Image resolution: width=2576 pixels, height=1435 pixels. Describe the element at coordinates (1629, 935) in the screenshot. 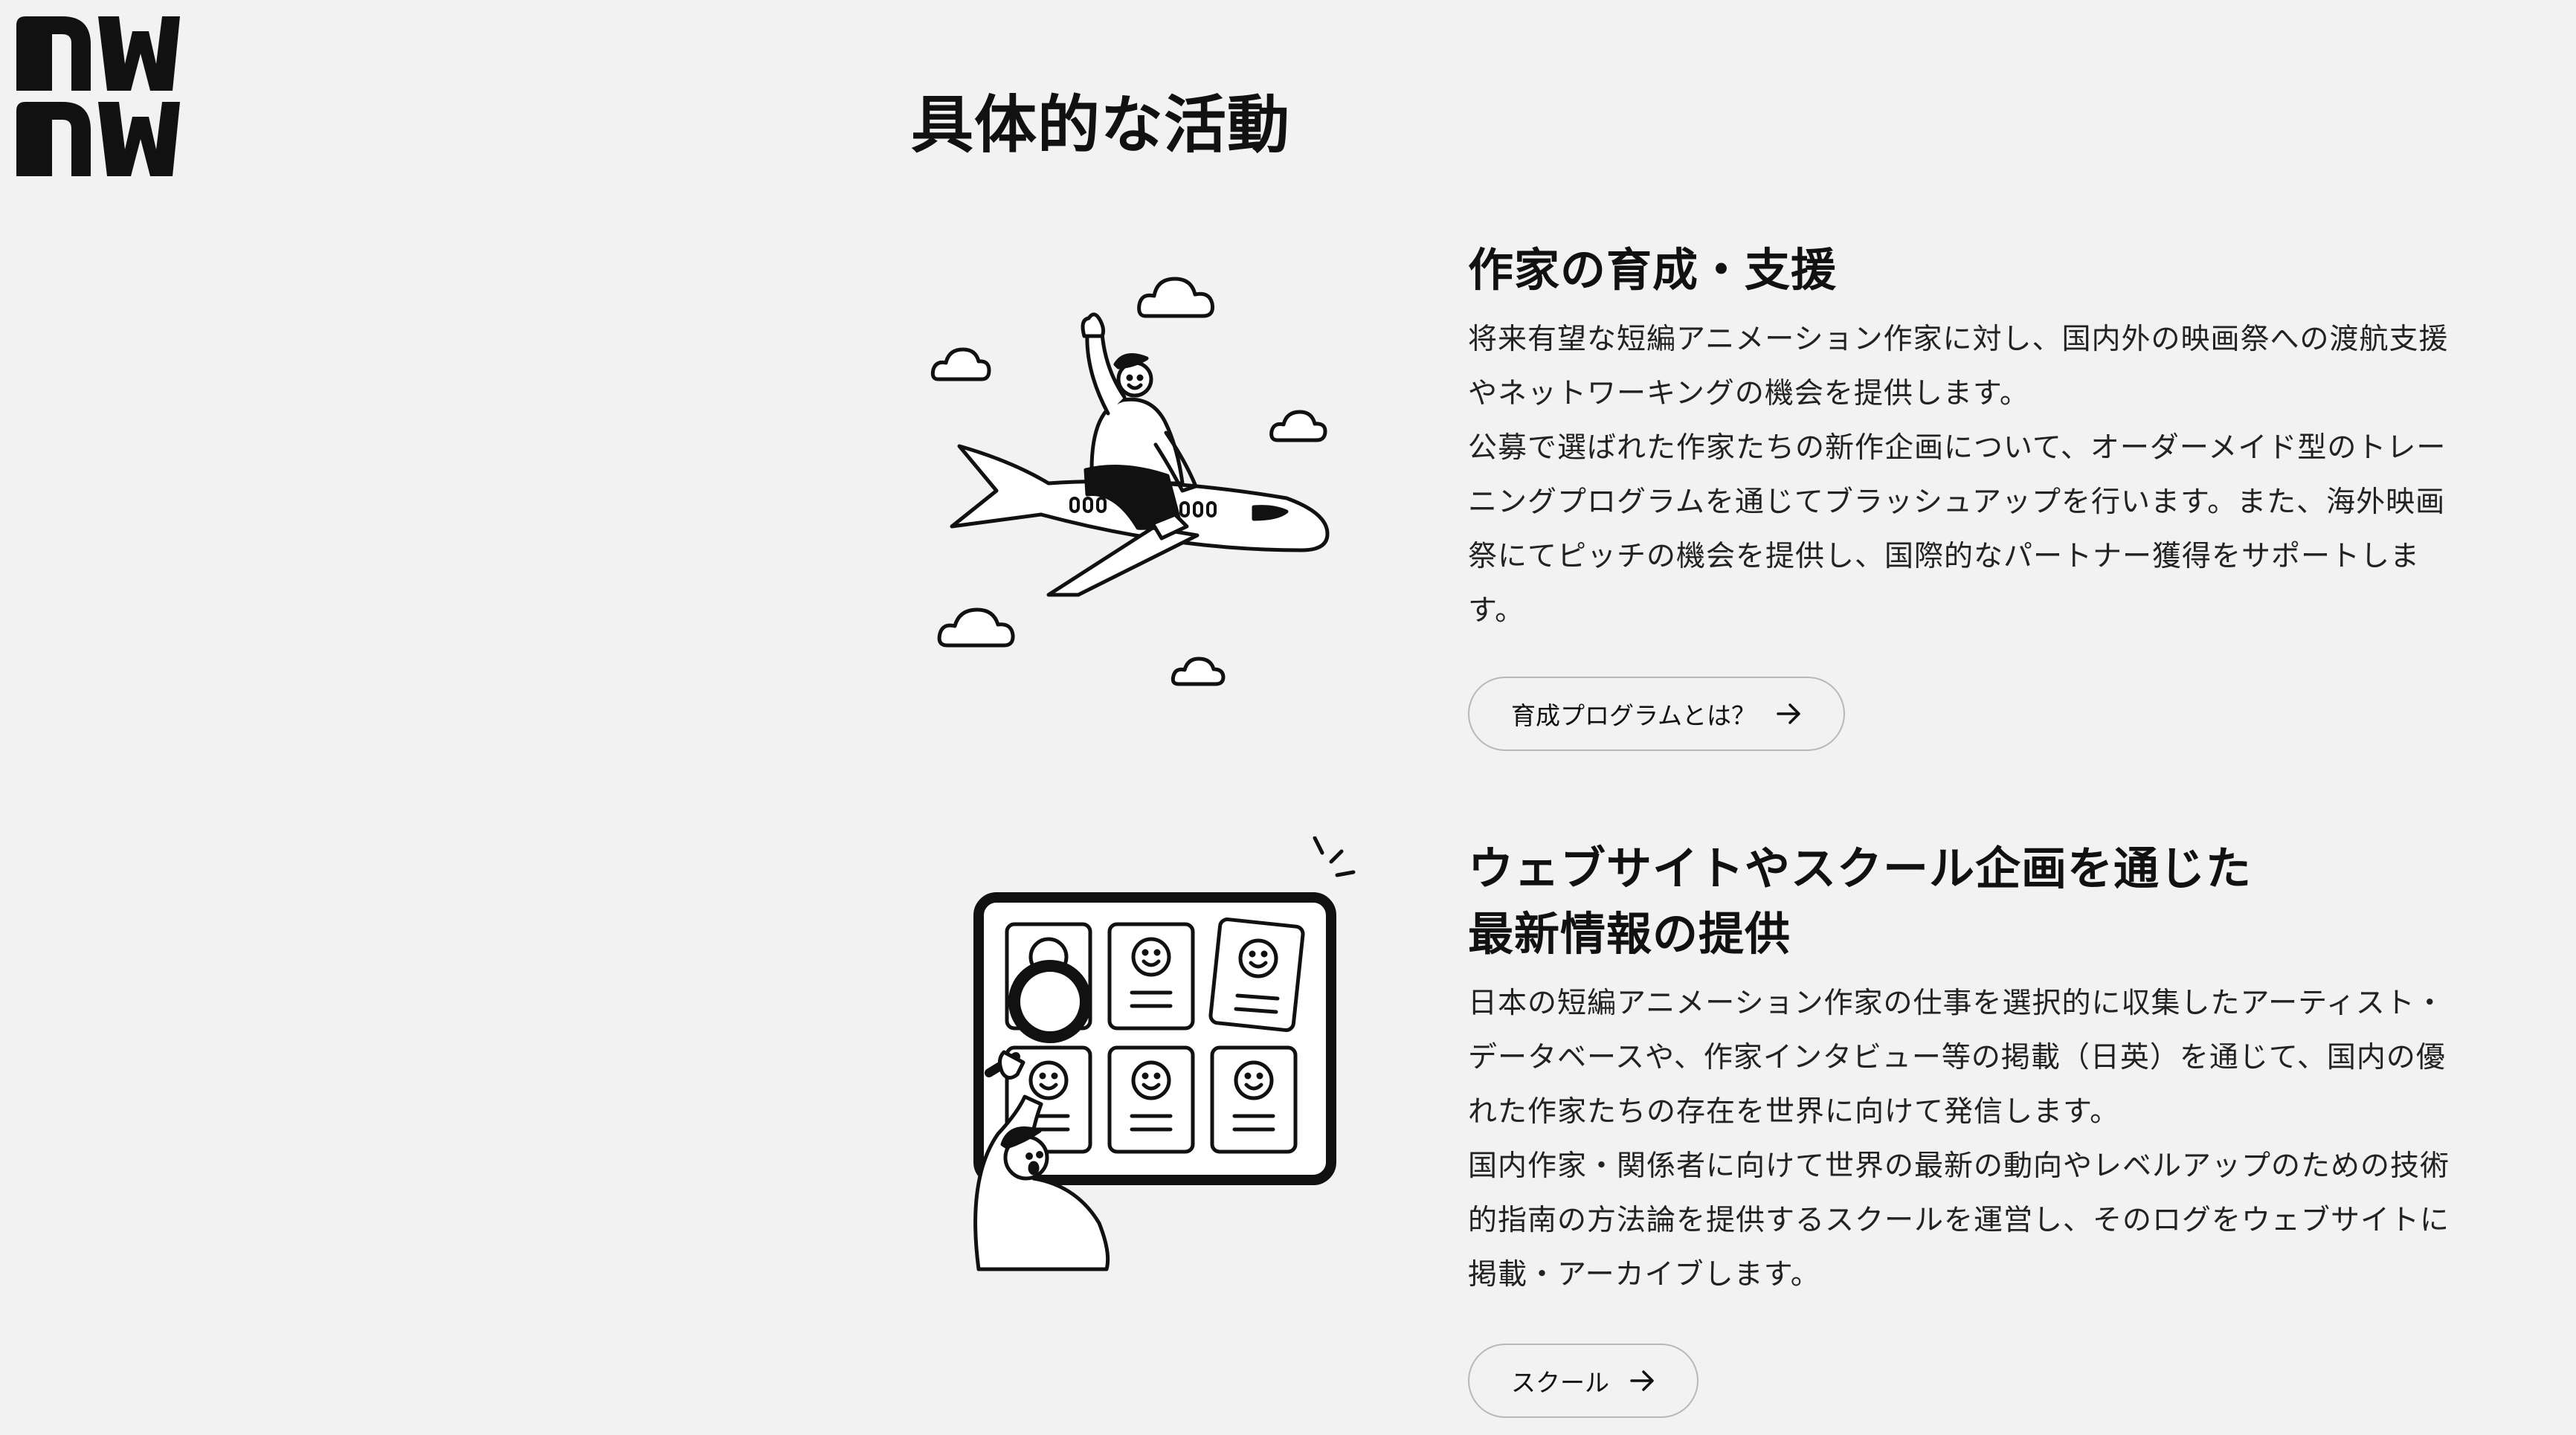

I see `activity-title-line-2: 最新情報の提供` at that location.